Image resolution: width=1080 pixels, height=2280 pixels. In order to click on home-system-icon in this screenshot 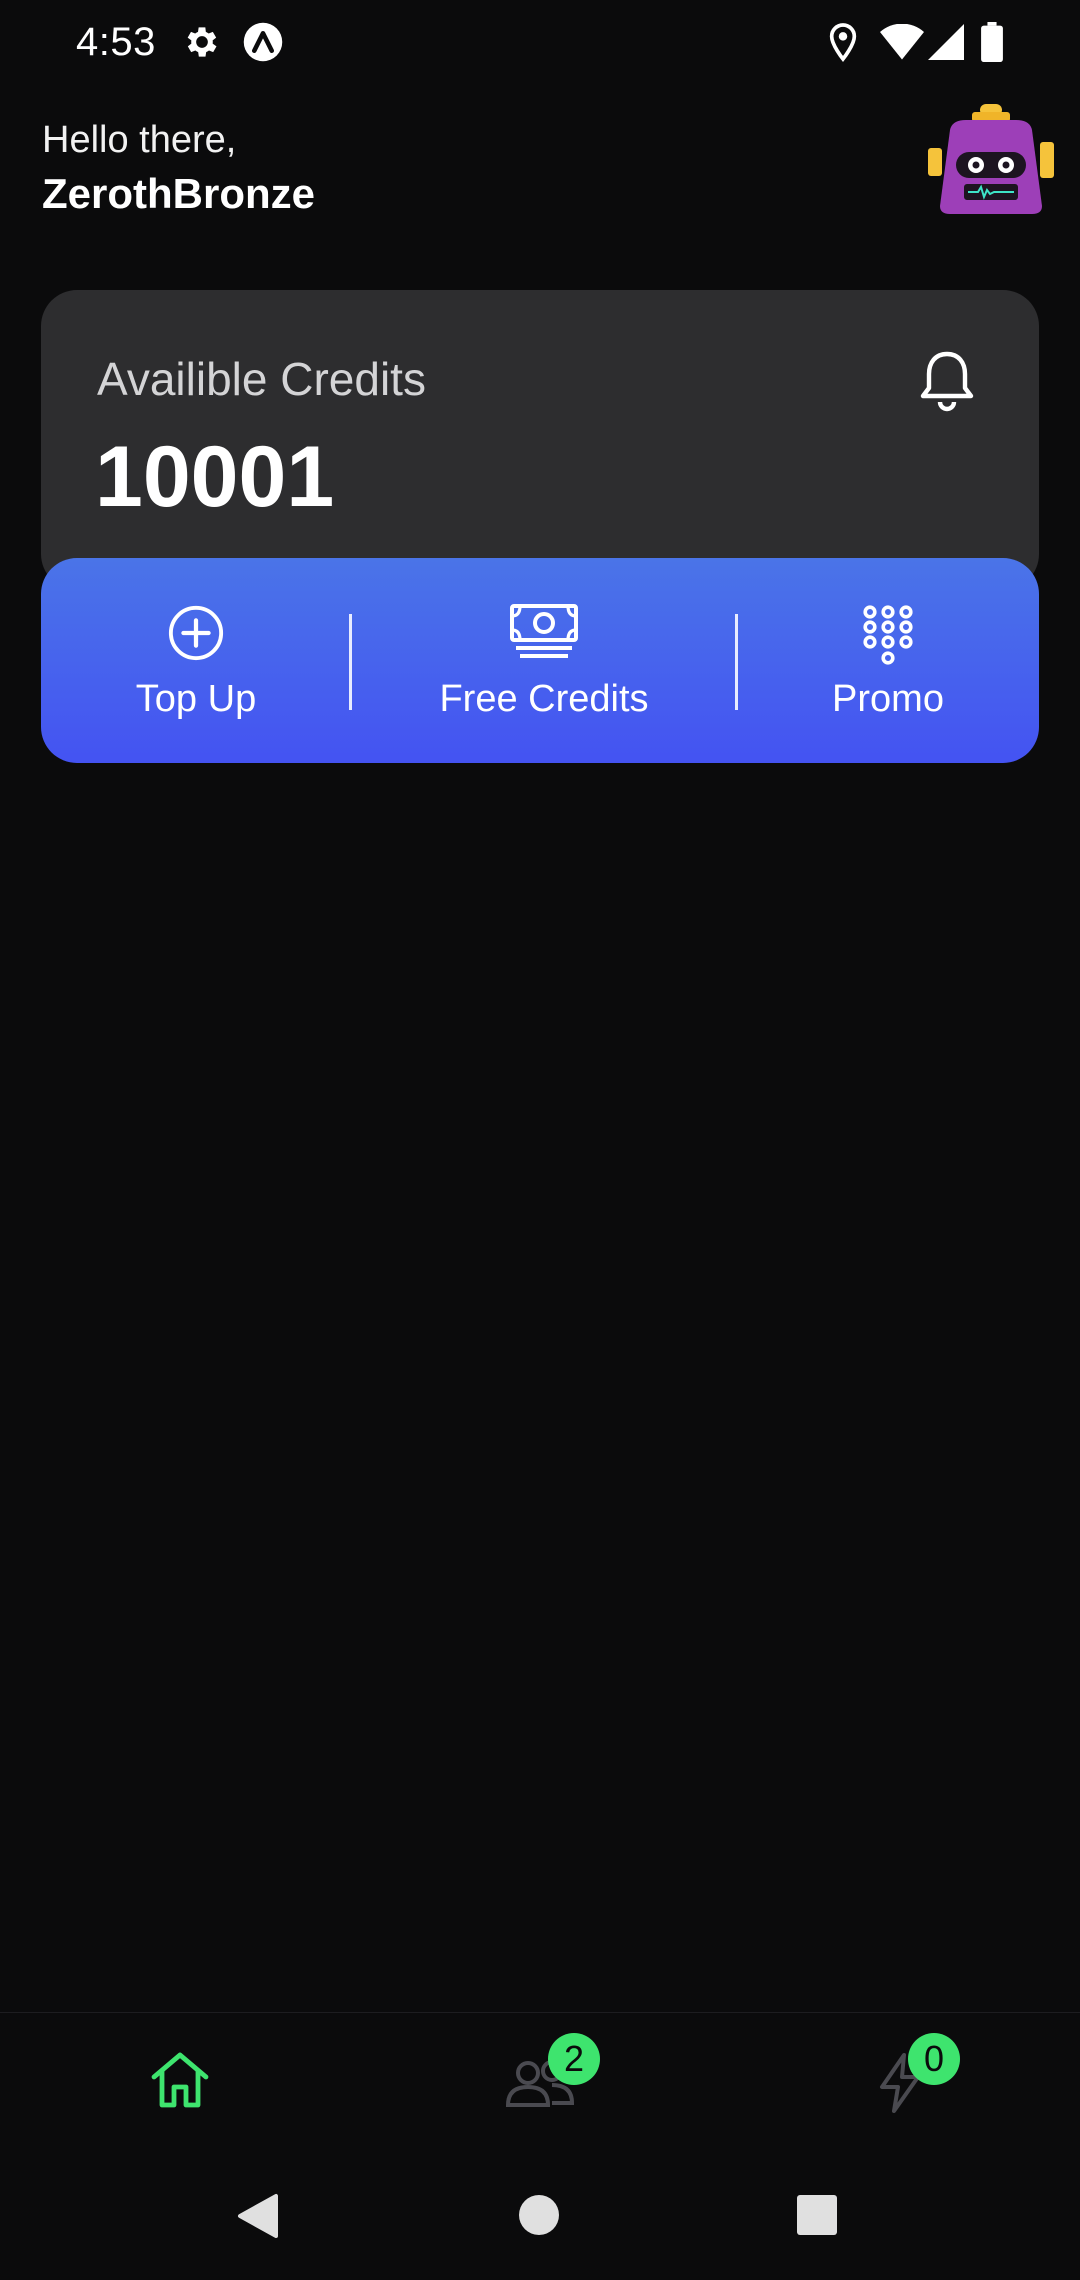, I will do `click(539, 2215)`.